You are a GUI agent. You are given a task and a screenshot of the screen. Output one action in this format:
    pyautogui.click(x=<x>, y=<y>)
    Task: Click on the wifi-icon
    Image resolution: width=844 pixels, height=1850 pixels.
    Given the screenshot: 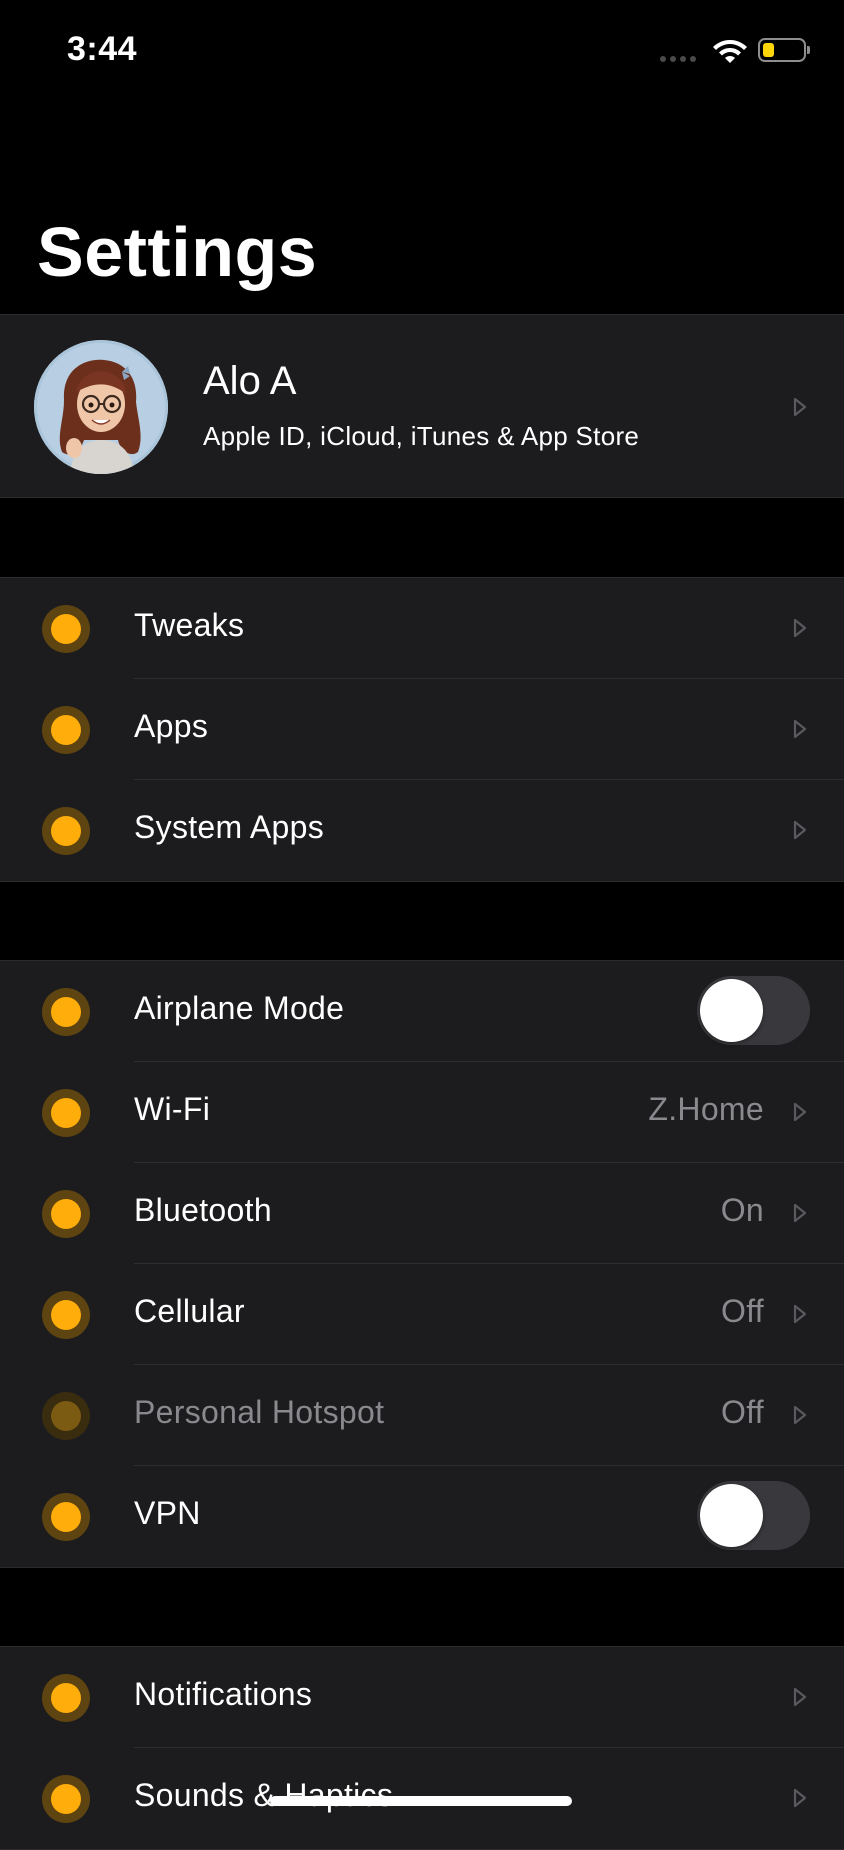 What is the action you would take?
    pyautogui.click(x=66, y=1113)
    